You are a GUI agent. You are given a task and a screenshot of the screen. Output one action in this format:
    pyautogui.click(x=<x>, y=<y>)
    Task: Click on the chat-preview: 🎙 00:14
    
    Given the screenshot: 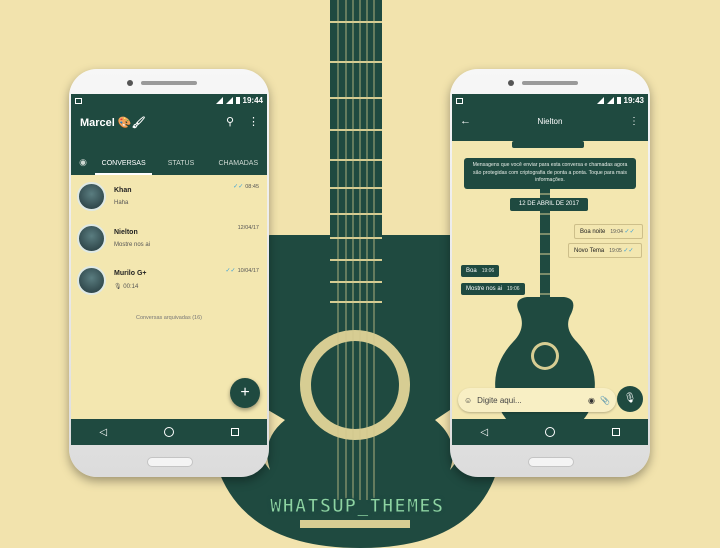 What is the action you would take?
    pyautogui.click(x=126, y=287)
    